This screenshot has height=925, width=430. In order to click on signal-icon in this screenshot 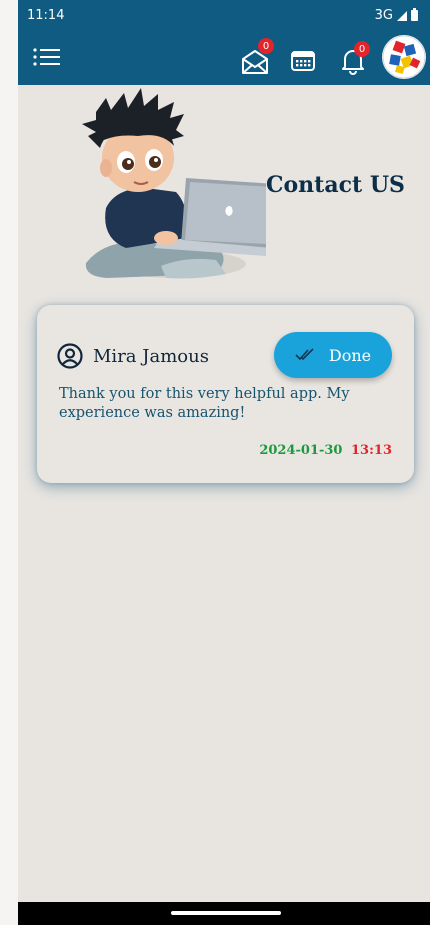, I will do `click(402, 15)`.